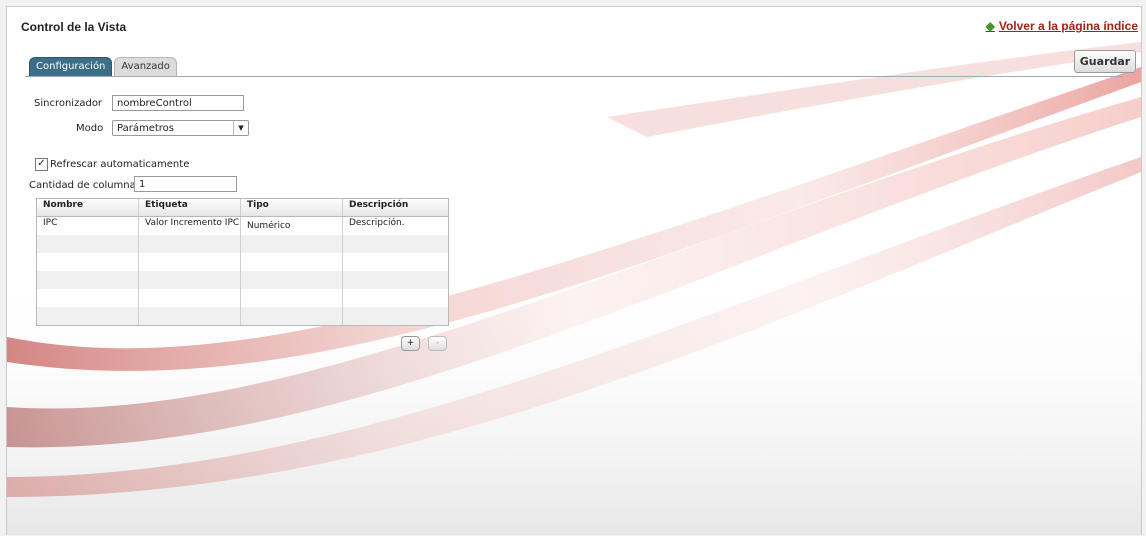 Image resolution: width=1146 pixels, height=536 pixels. Describe the element at coordinates (178, 103) in the screenshot. I see `synchronizer-input: nombreControl` at that location.